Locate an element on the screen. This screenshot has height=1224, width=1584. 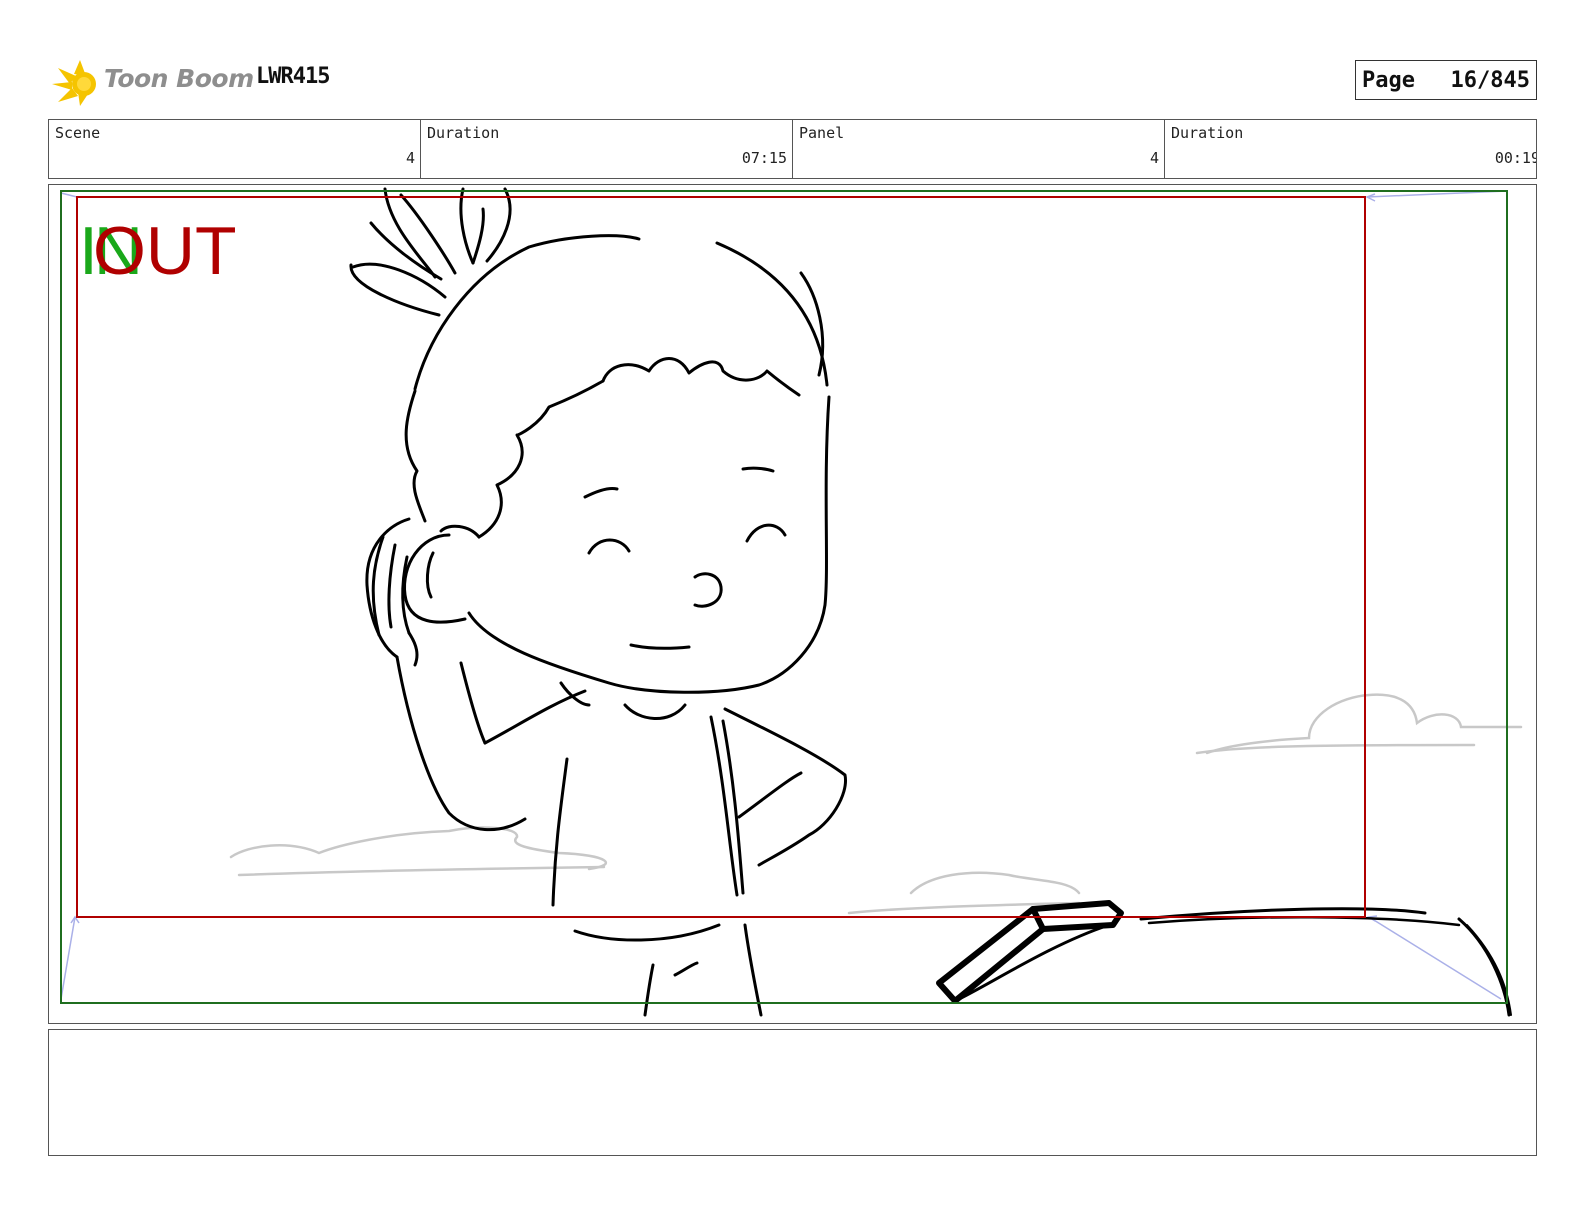
panel-duration-value: 00:19 is located at coordinates (1515, 158).